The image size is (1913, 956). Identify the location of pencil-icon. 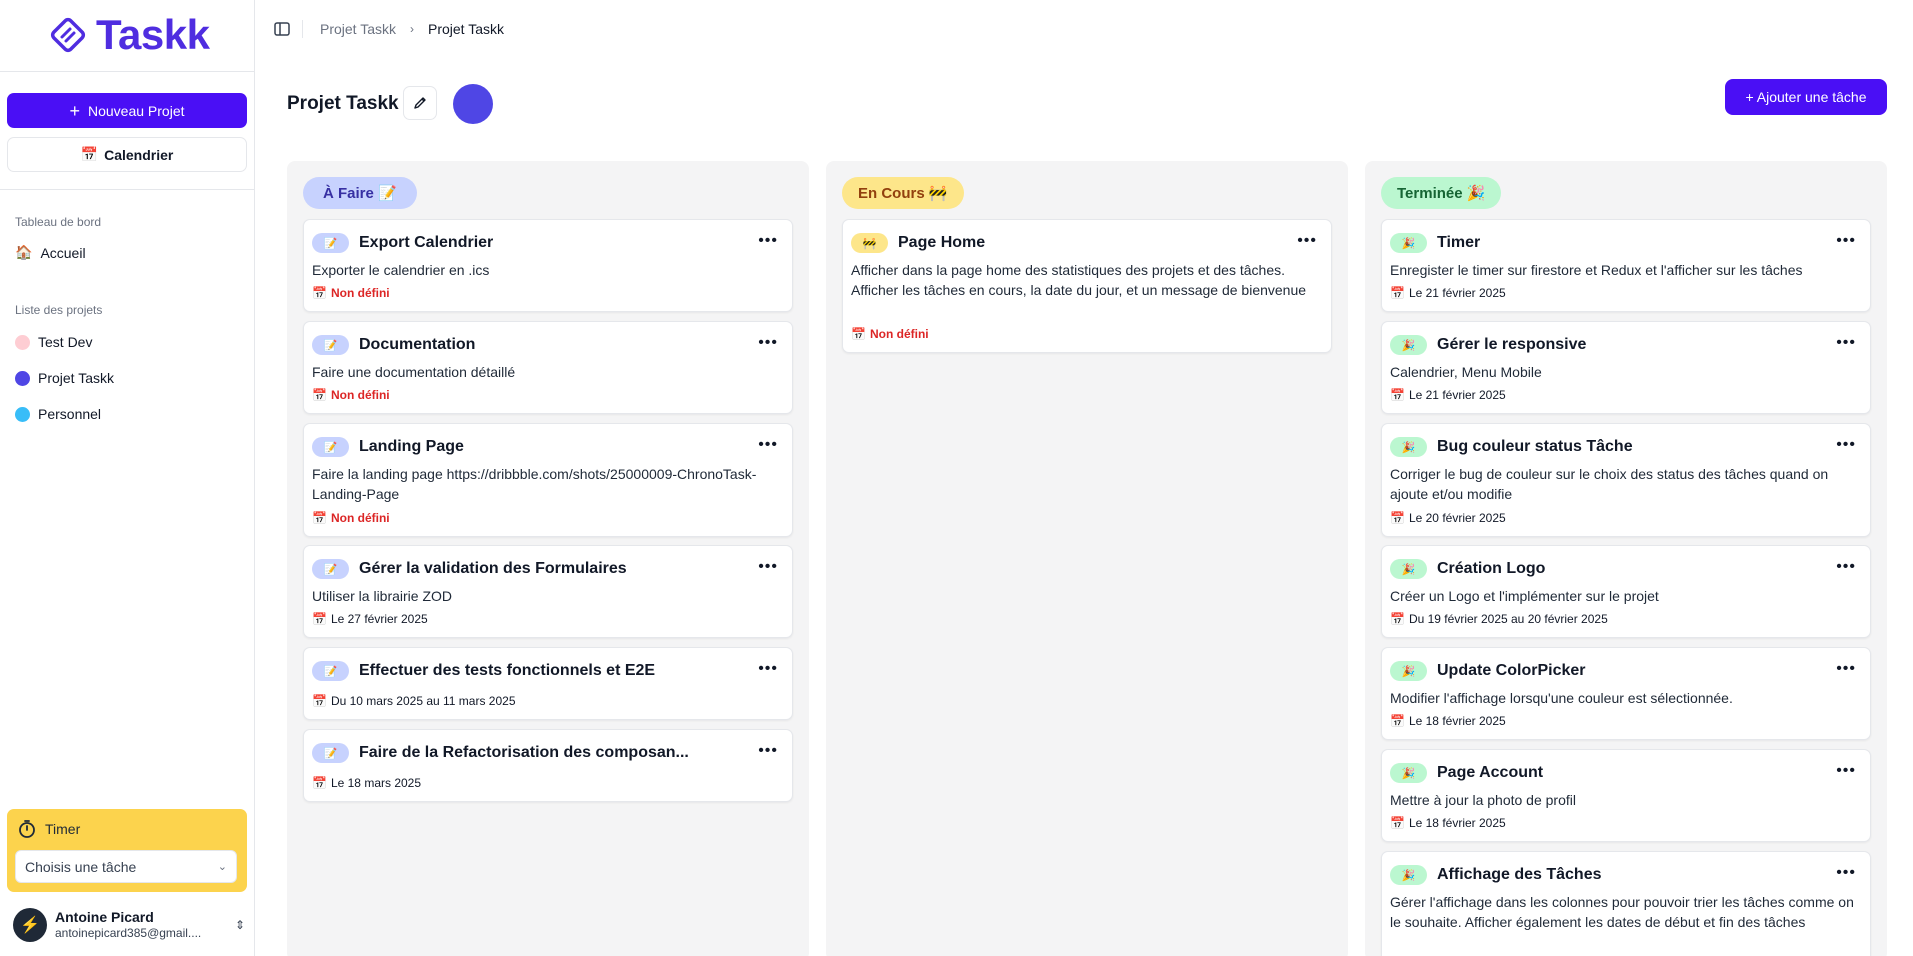
(420, 103).